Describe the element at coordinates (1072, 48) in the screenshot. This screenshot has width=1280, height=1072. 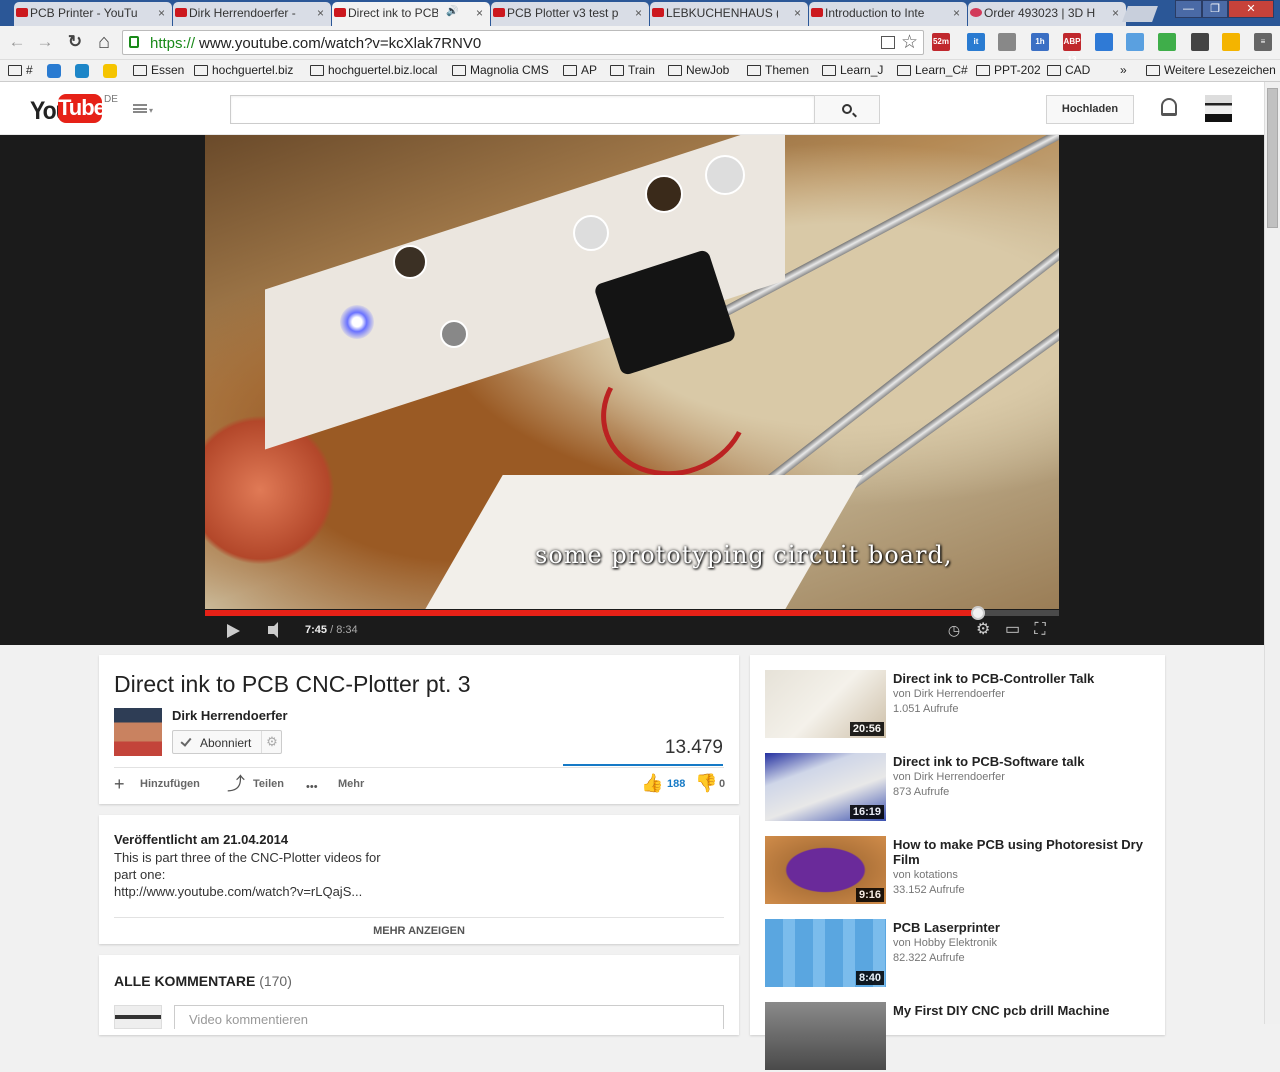
I see `browser-extension-icon: ABP 13` at that location.